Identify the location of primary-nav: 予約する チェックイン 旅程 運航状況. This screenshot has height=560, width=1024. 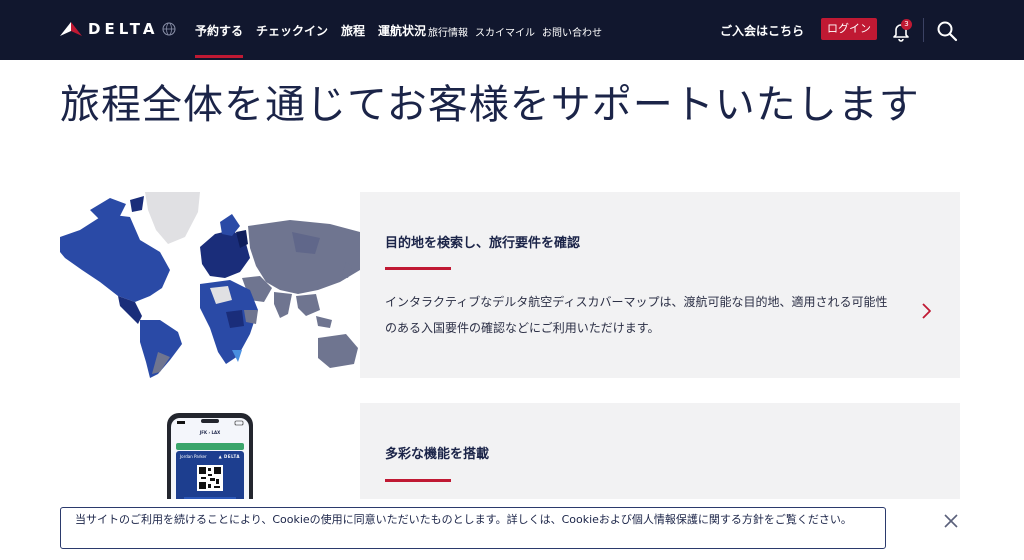
(317, 40).